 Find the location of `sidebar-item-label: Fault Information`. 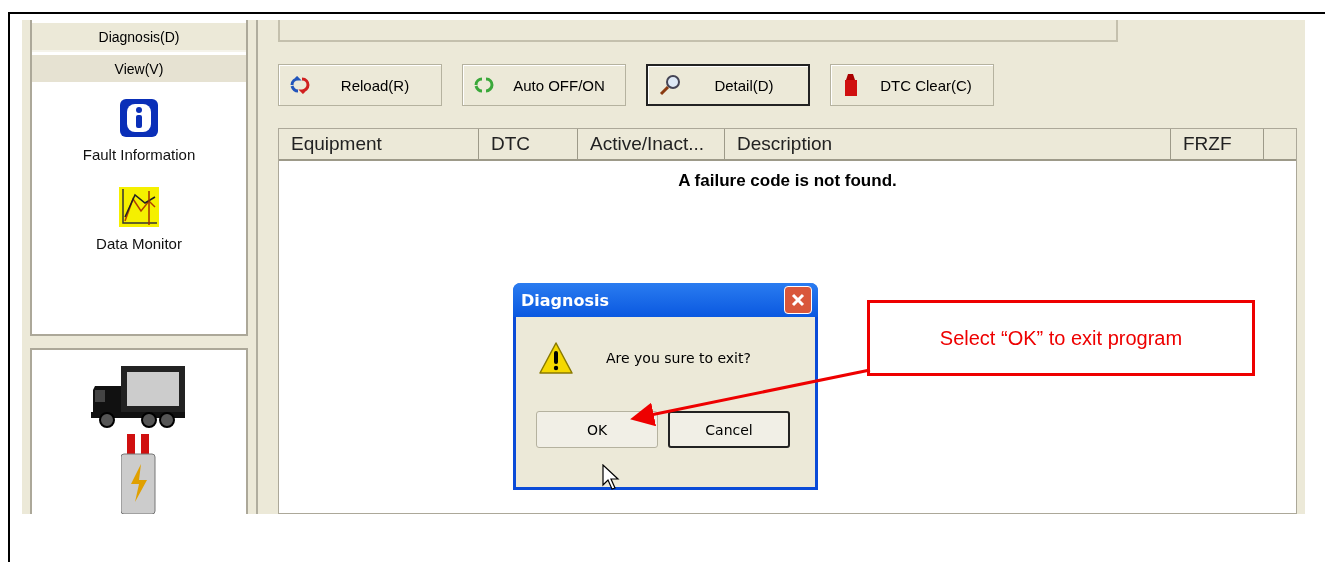

sidebar-item-label: Fault Information is located at coordinates (139, 154).